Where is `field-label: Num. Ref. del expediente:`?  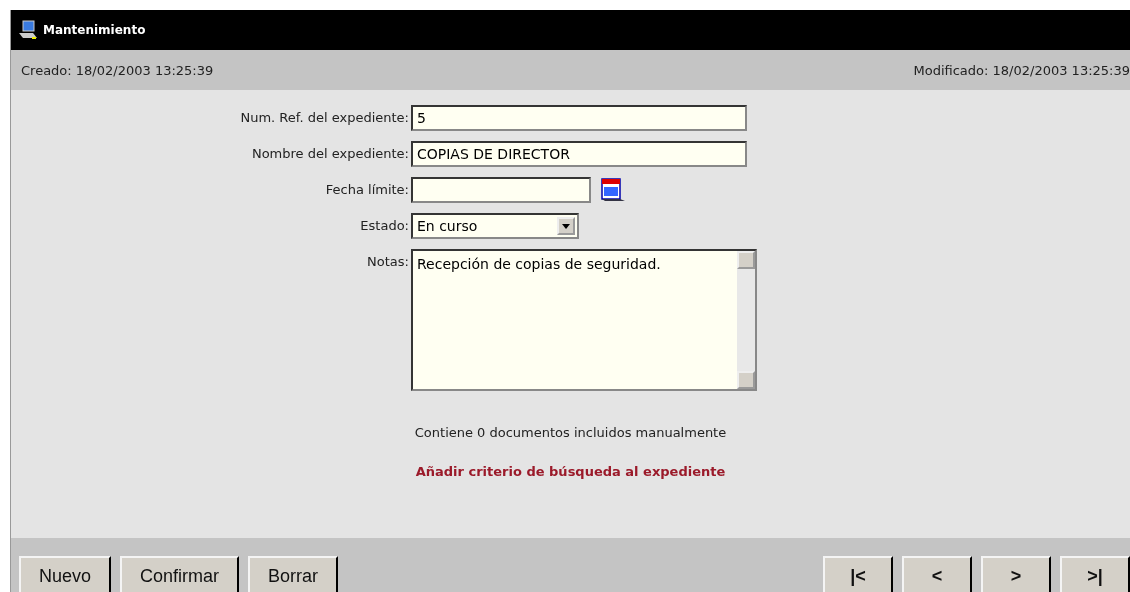
field-label: Num. Ref. del expediente: is located at coordinates (324, 118).